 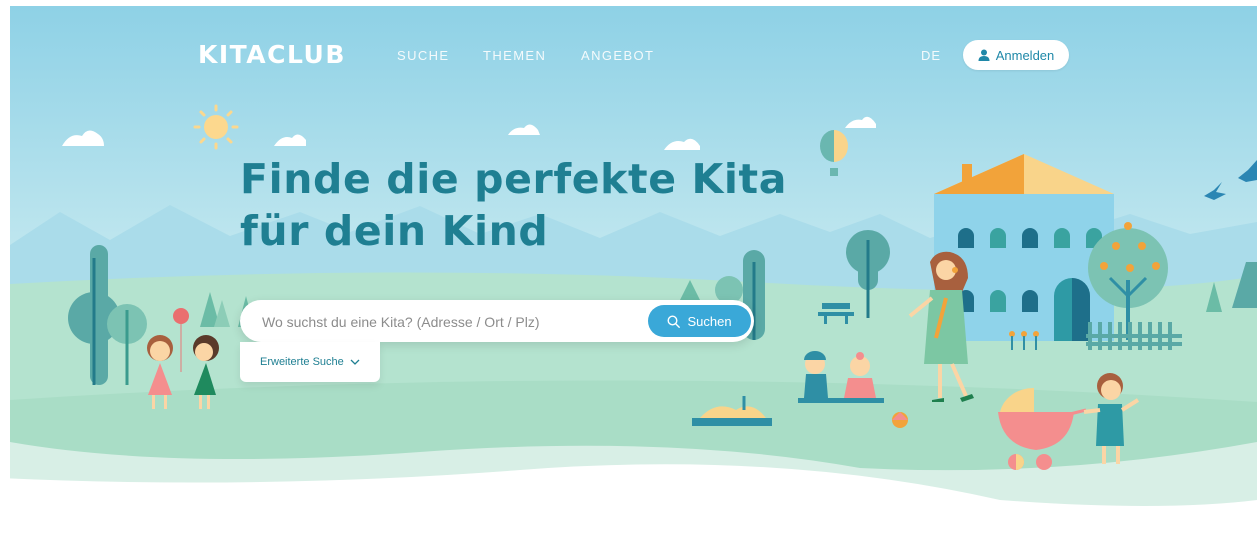 I want to click on ball-icon, so click(x=900, y=420).